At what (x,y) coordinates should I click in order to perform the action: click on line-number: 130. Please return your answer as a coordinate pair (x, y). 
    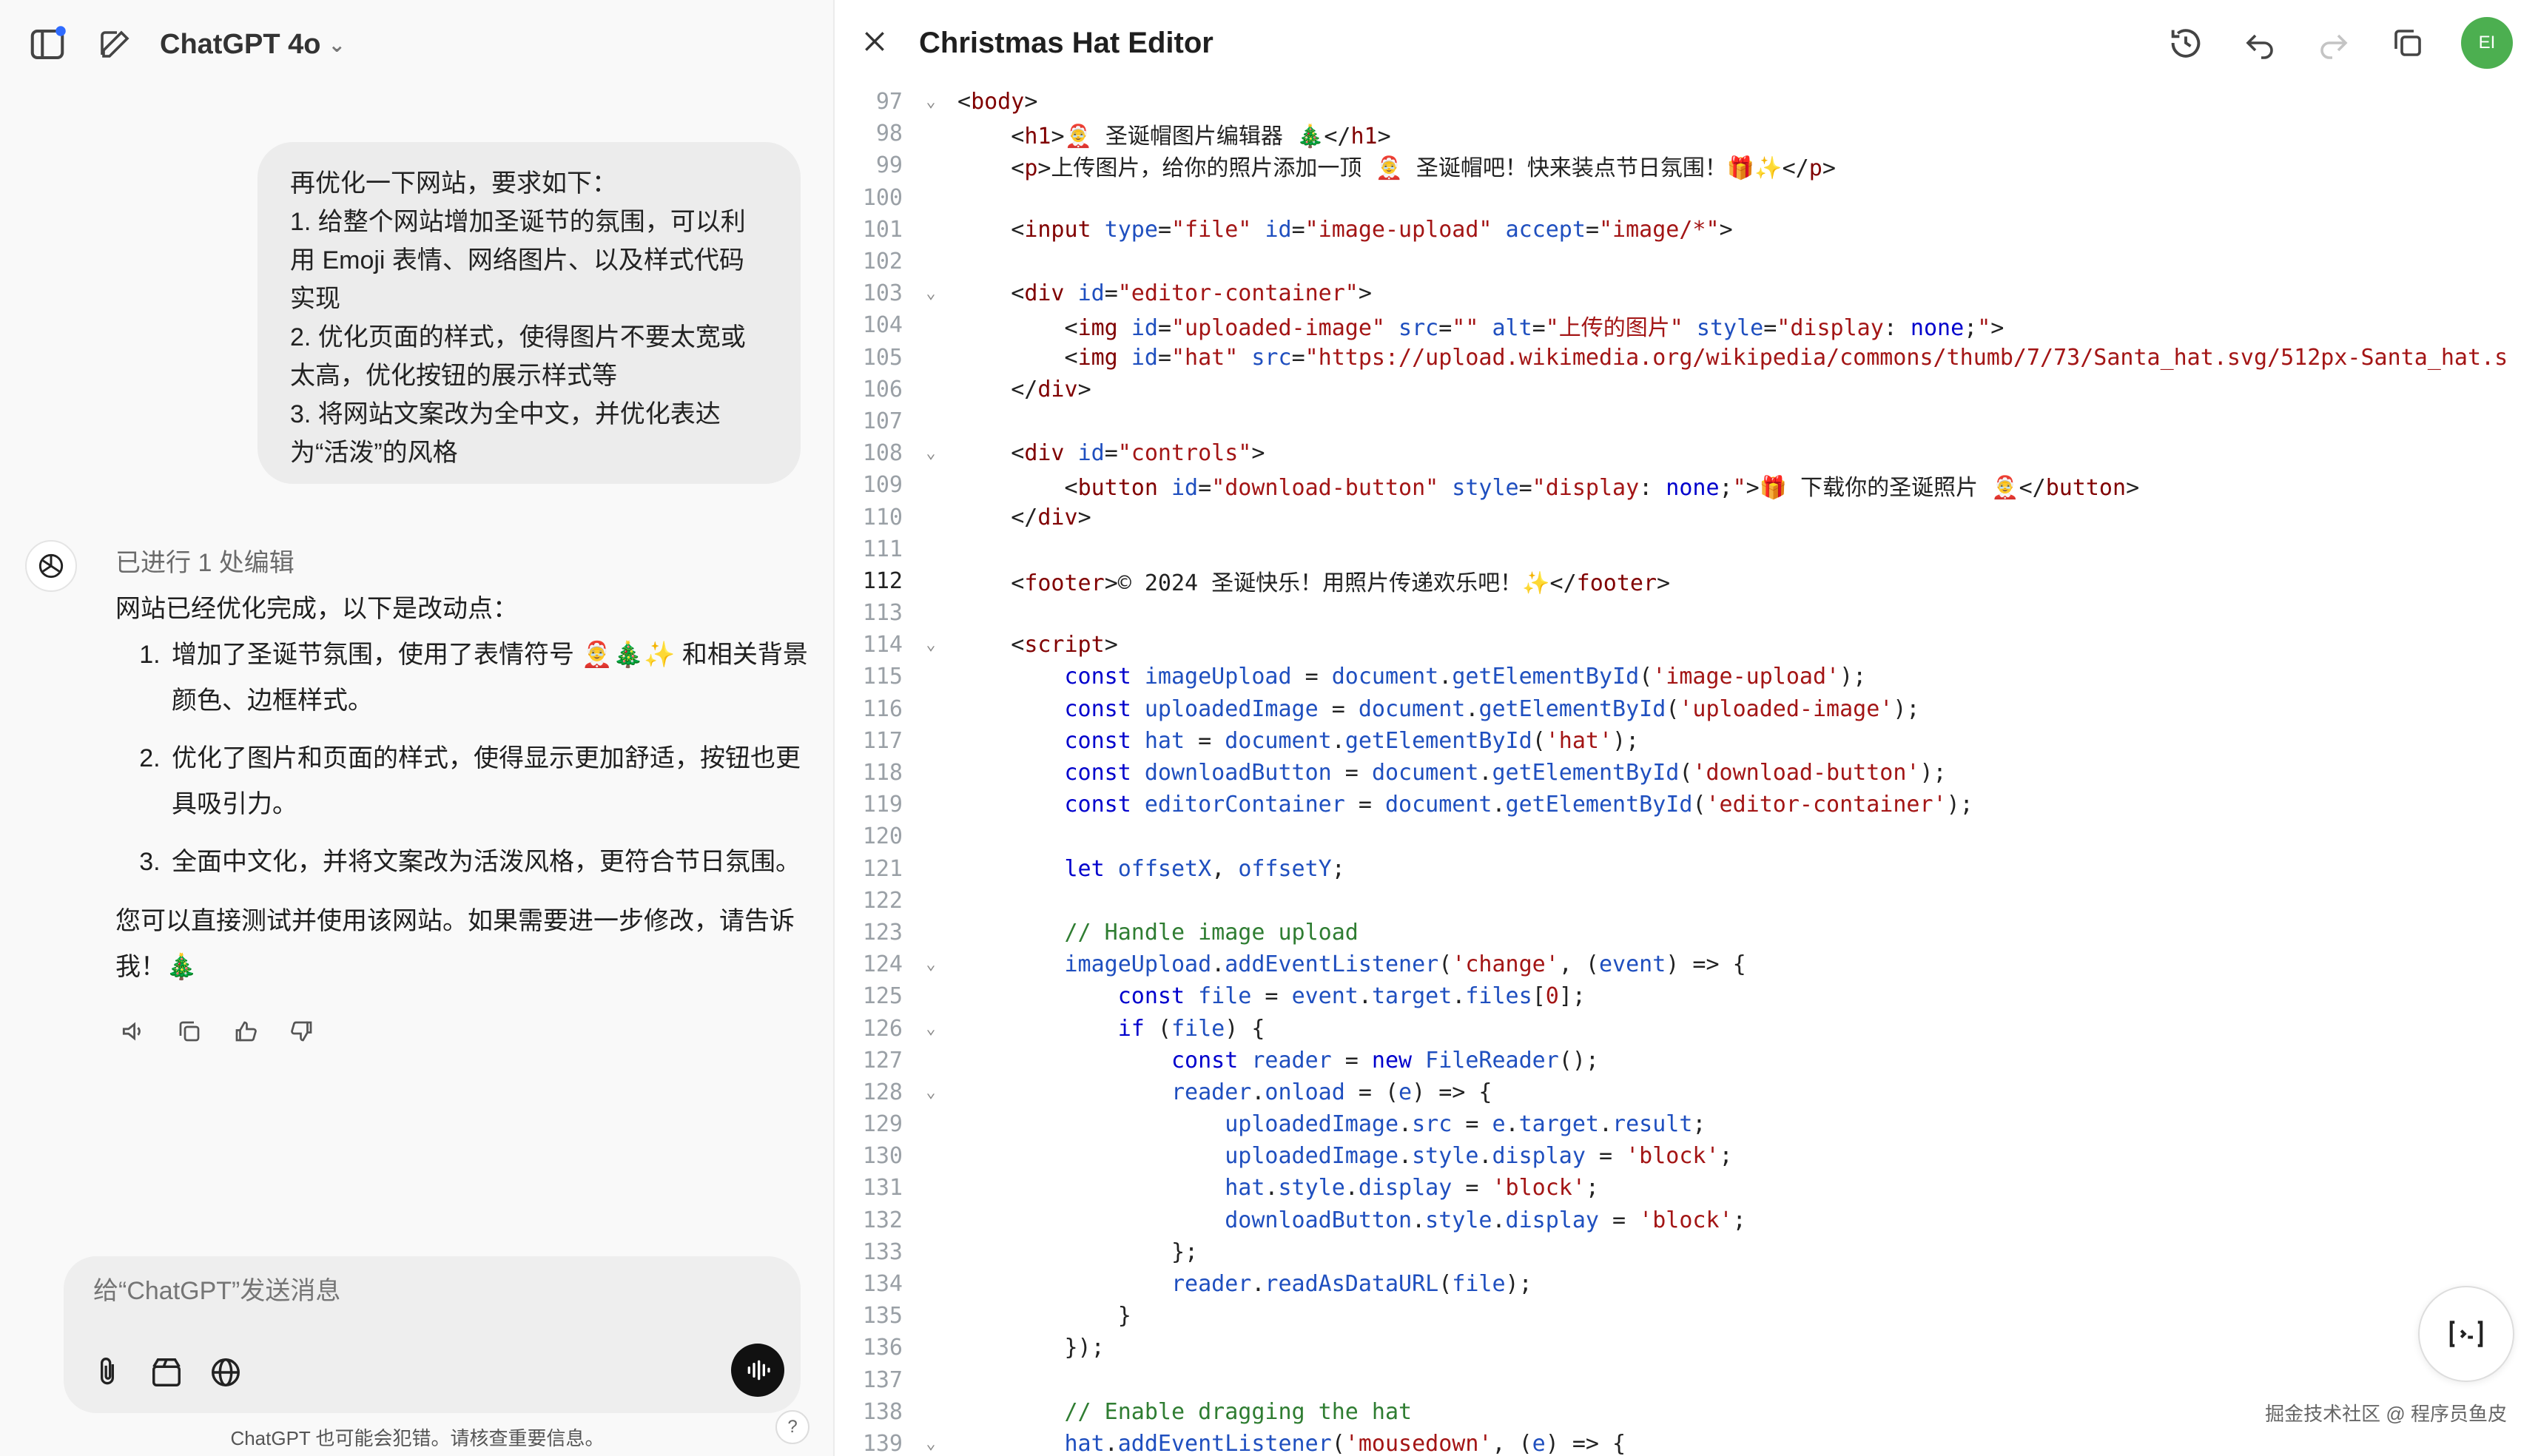
    Looking at the image, I should click on (883, 1156).